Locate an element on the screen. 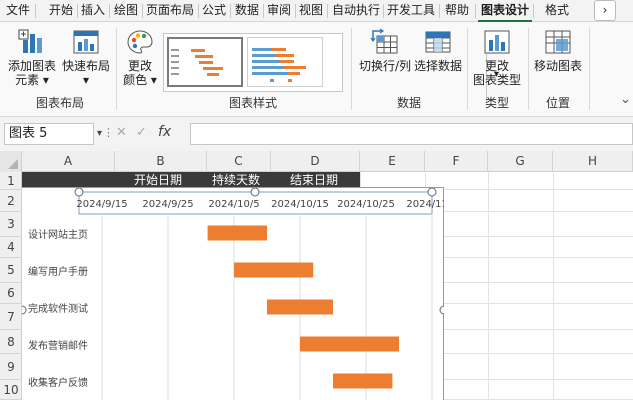 The height and width of the screenshot is (400, 633). row-header-bar: 1234567891011 is located at coordinates (11, 286).